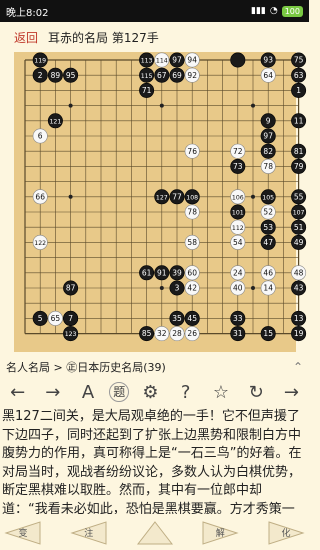 The height and width of the screenshot is (550, 320). Describe the element at coordinates (150, 392) in the screenshot. I see `settings-icon: ⚙` at that location.